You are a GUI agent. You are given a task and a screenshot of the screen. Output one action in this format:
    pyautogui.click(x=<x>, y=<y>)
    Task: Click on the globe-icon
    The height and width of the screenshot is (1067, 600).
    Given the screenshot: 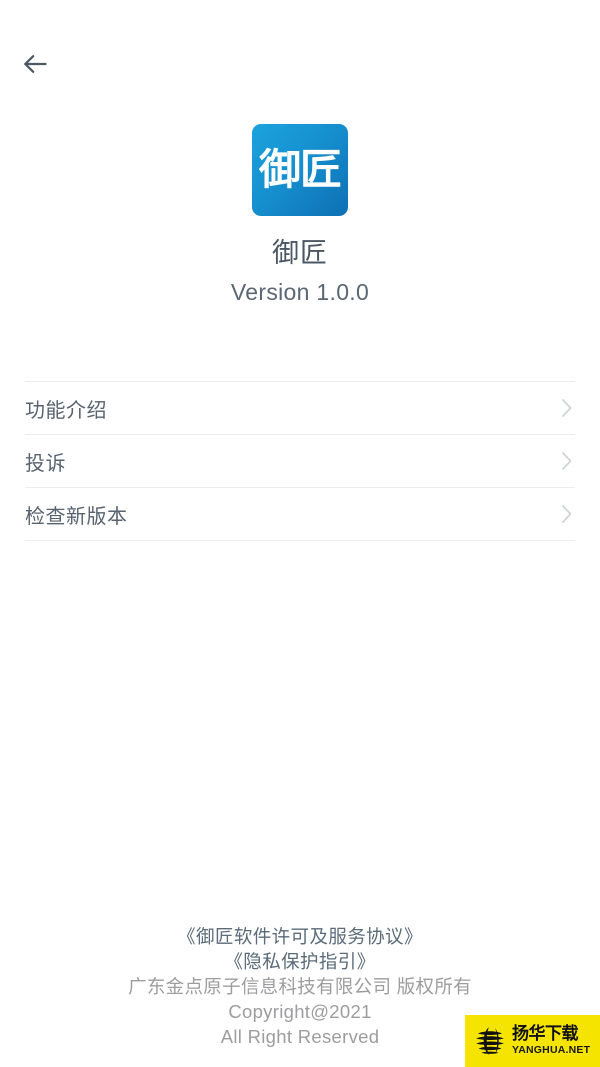 What is the action you would take?
    pyautogui.click(x=490, y=1041)
    